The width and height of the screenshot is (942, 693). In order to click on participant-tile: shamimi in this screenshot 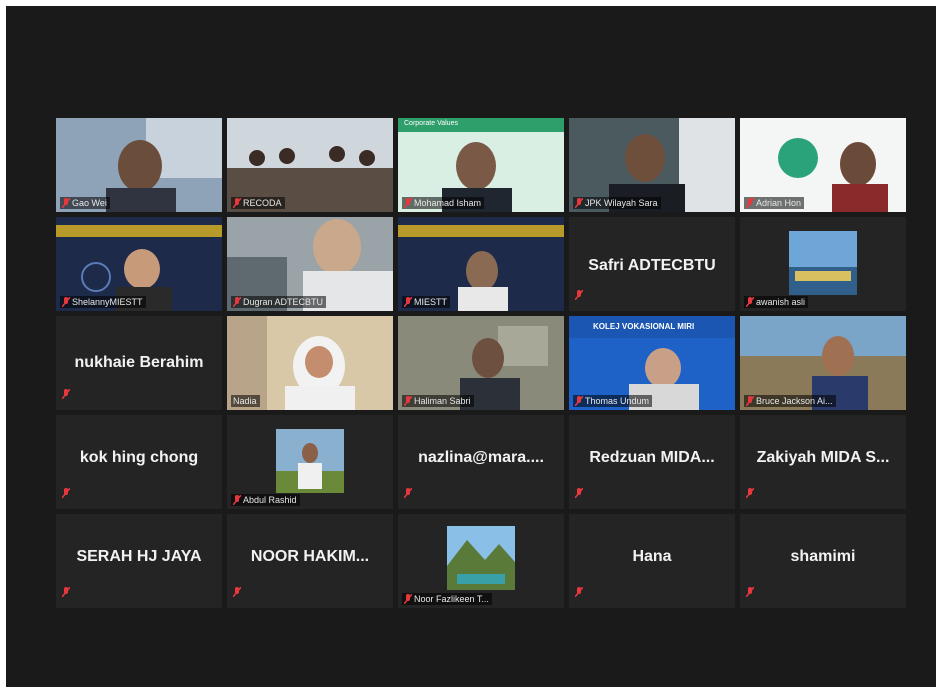, I will do `click(823, 561)`.